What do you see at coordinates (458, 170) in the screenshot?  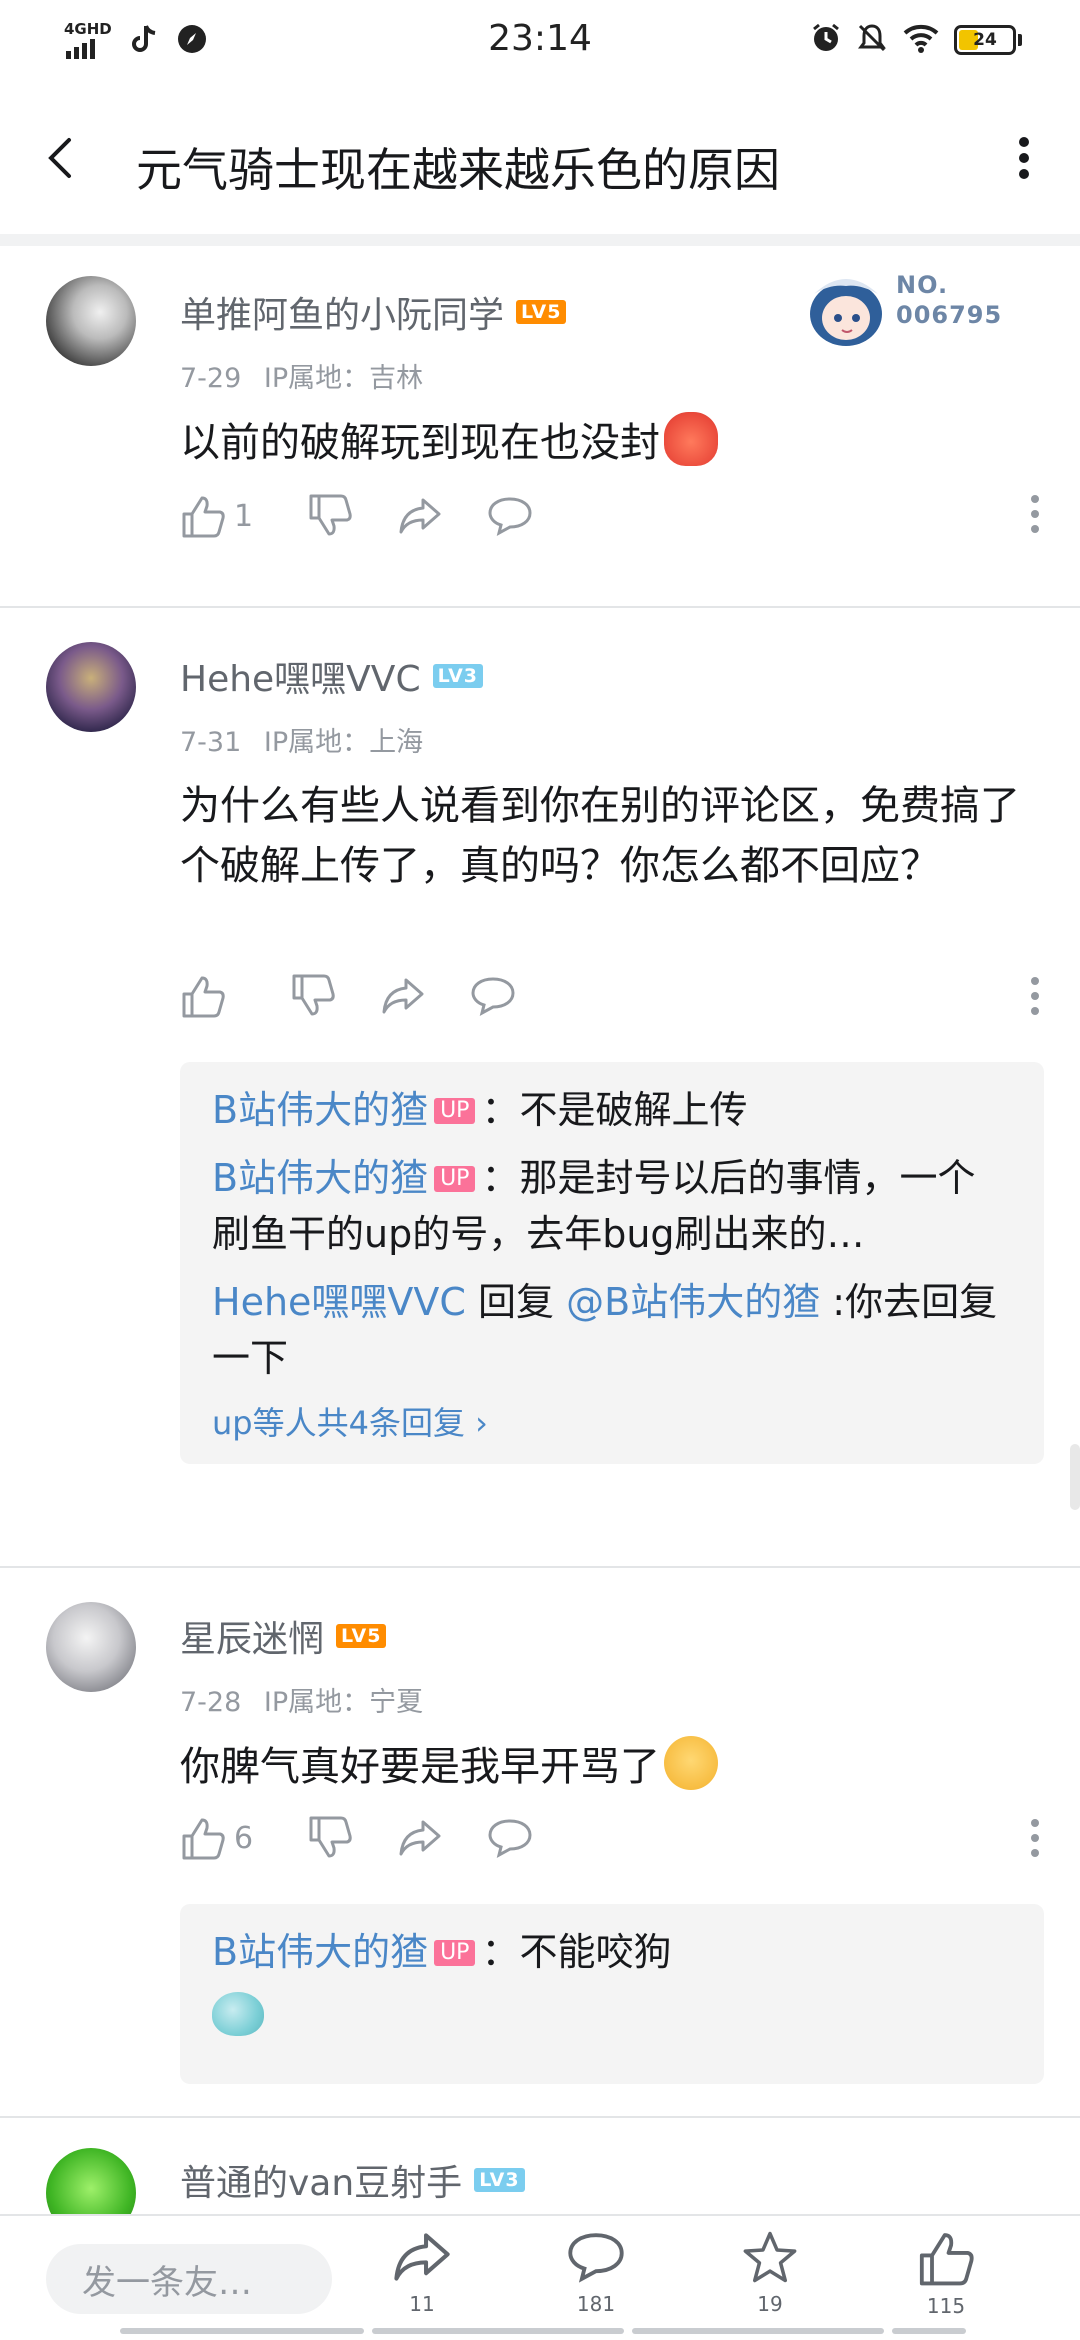 I see `page-title: 元气骑士现在越来越乐色的原因` at bounding box center [458, 170].